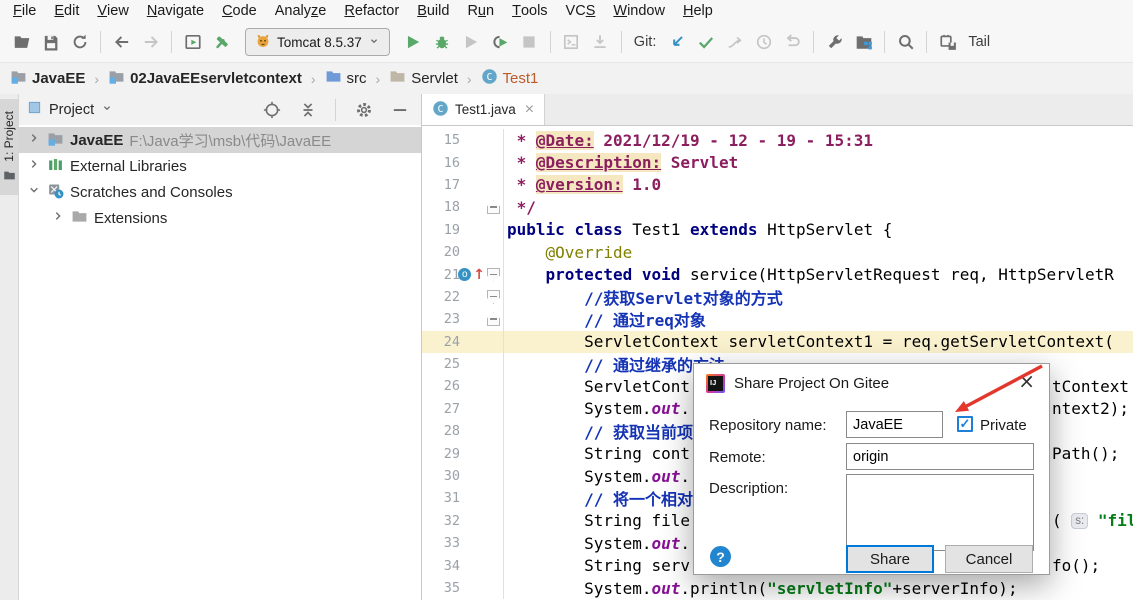 The image size is (1133, 600). I want to click on run-window-icon, so click(192, 42).